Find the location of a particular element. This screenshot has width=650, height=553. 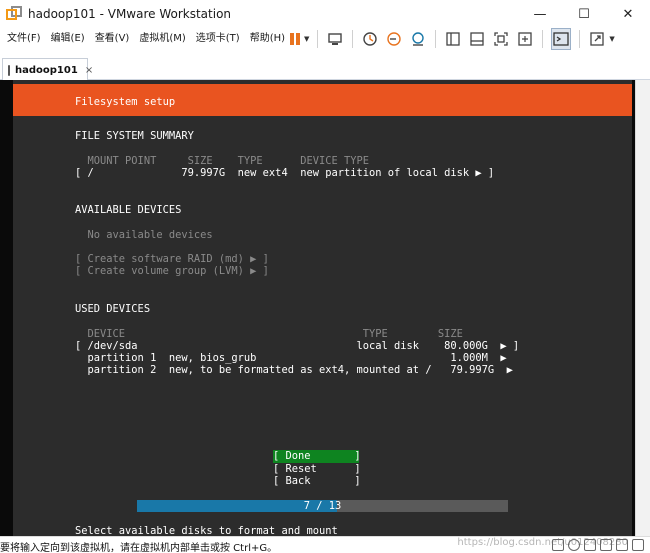

menu-edit: 编辑(E) is located at coordinates (68, 39).